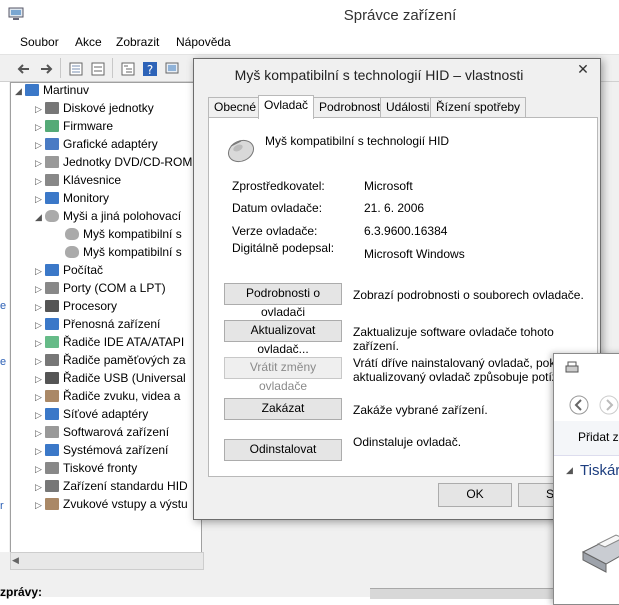 This screenshot has width=619, height=605. Describe the element at coordinates (598, 549) in the screenshot. I see `printer-device-icon` at that location.